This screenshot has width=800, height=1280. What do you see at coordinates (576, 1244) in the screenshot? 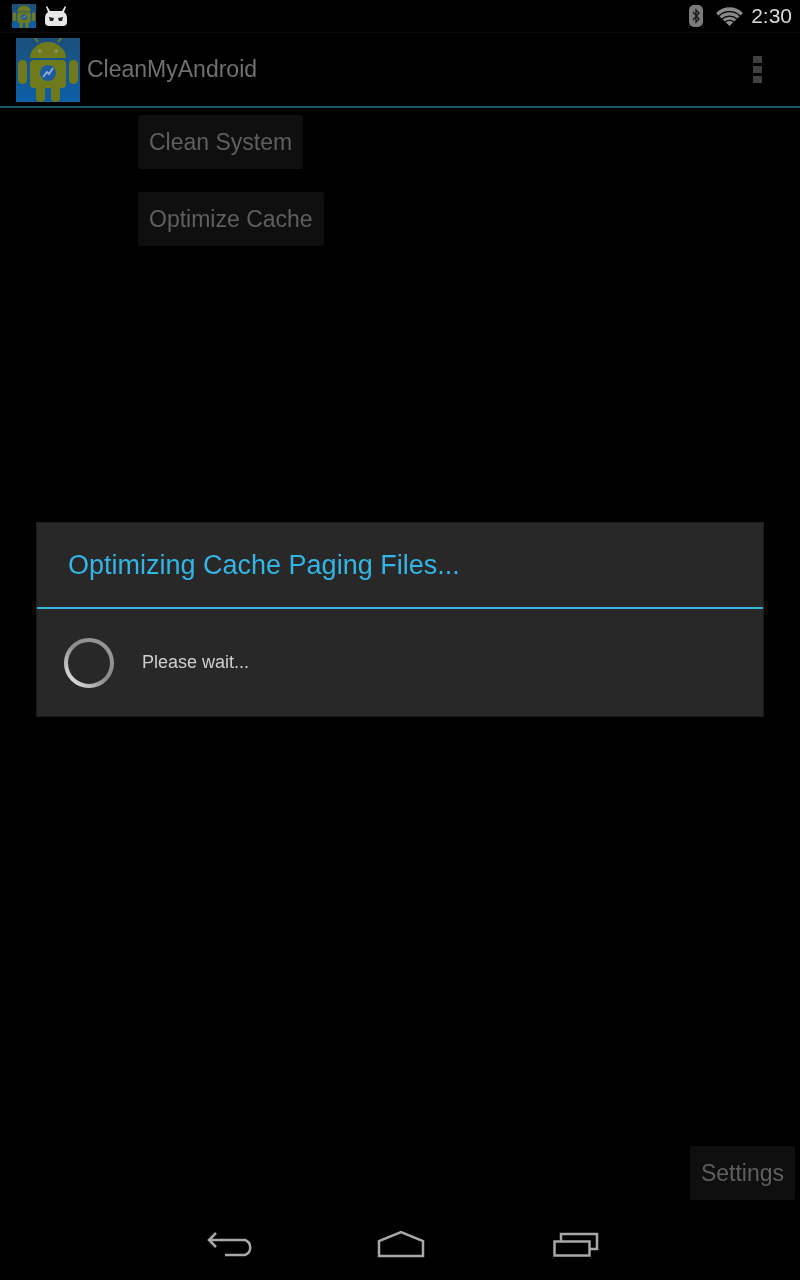
I see `recent-apps-icon` at bounding box center [576, 1244].